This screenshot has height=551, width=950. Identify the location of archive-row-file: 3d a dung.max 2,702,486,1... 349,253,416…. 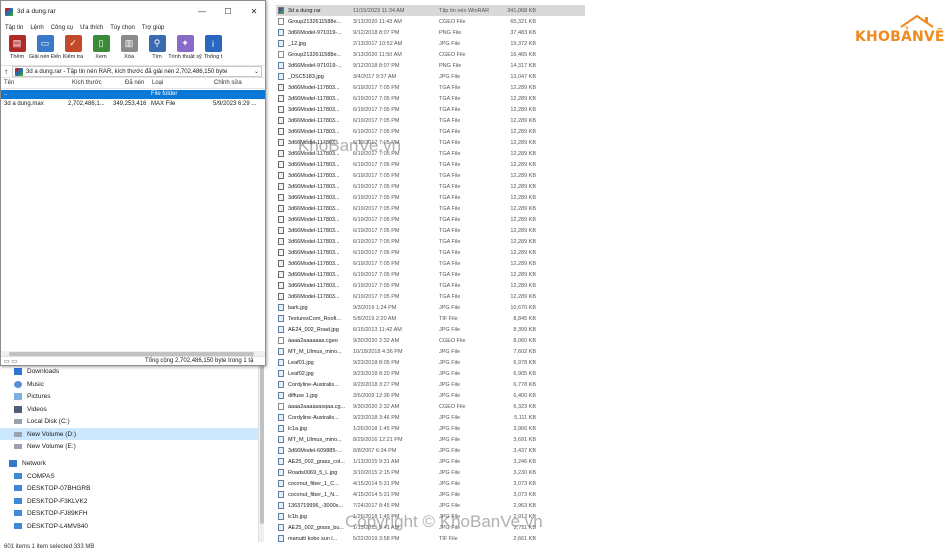
(133, 104).